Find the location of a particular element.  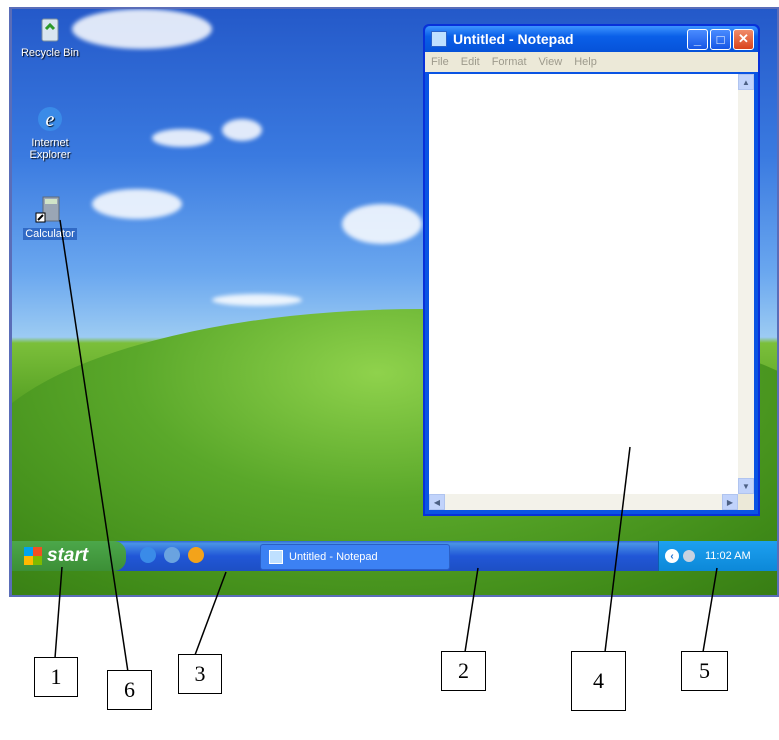

quick-launch is located at coordinates (176, 555).